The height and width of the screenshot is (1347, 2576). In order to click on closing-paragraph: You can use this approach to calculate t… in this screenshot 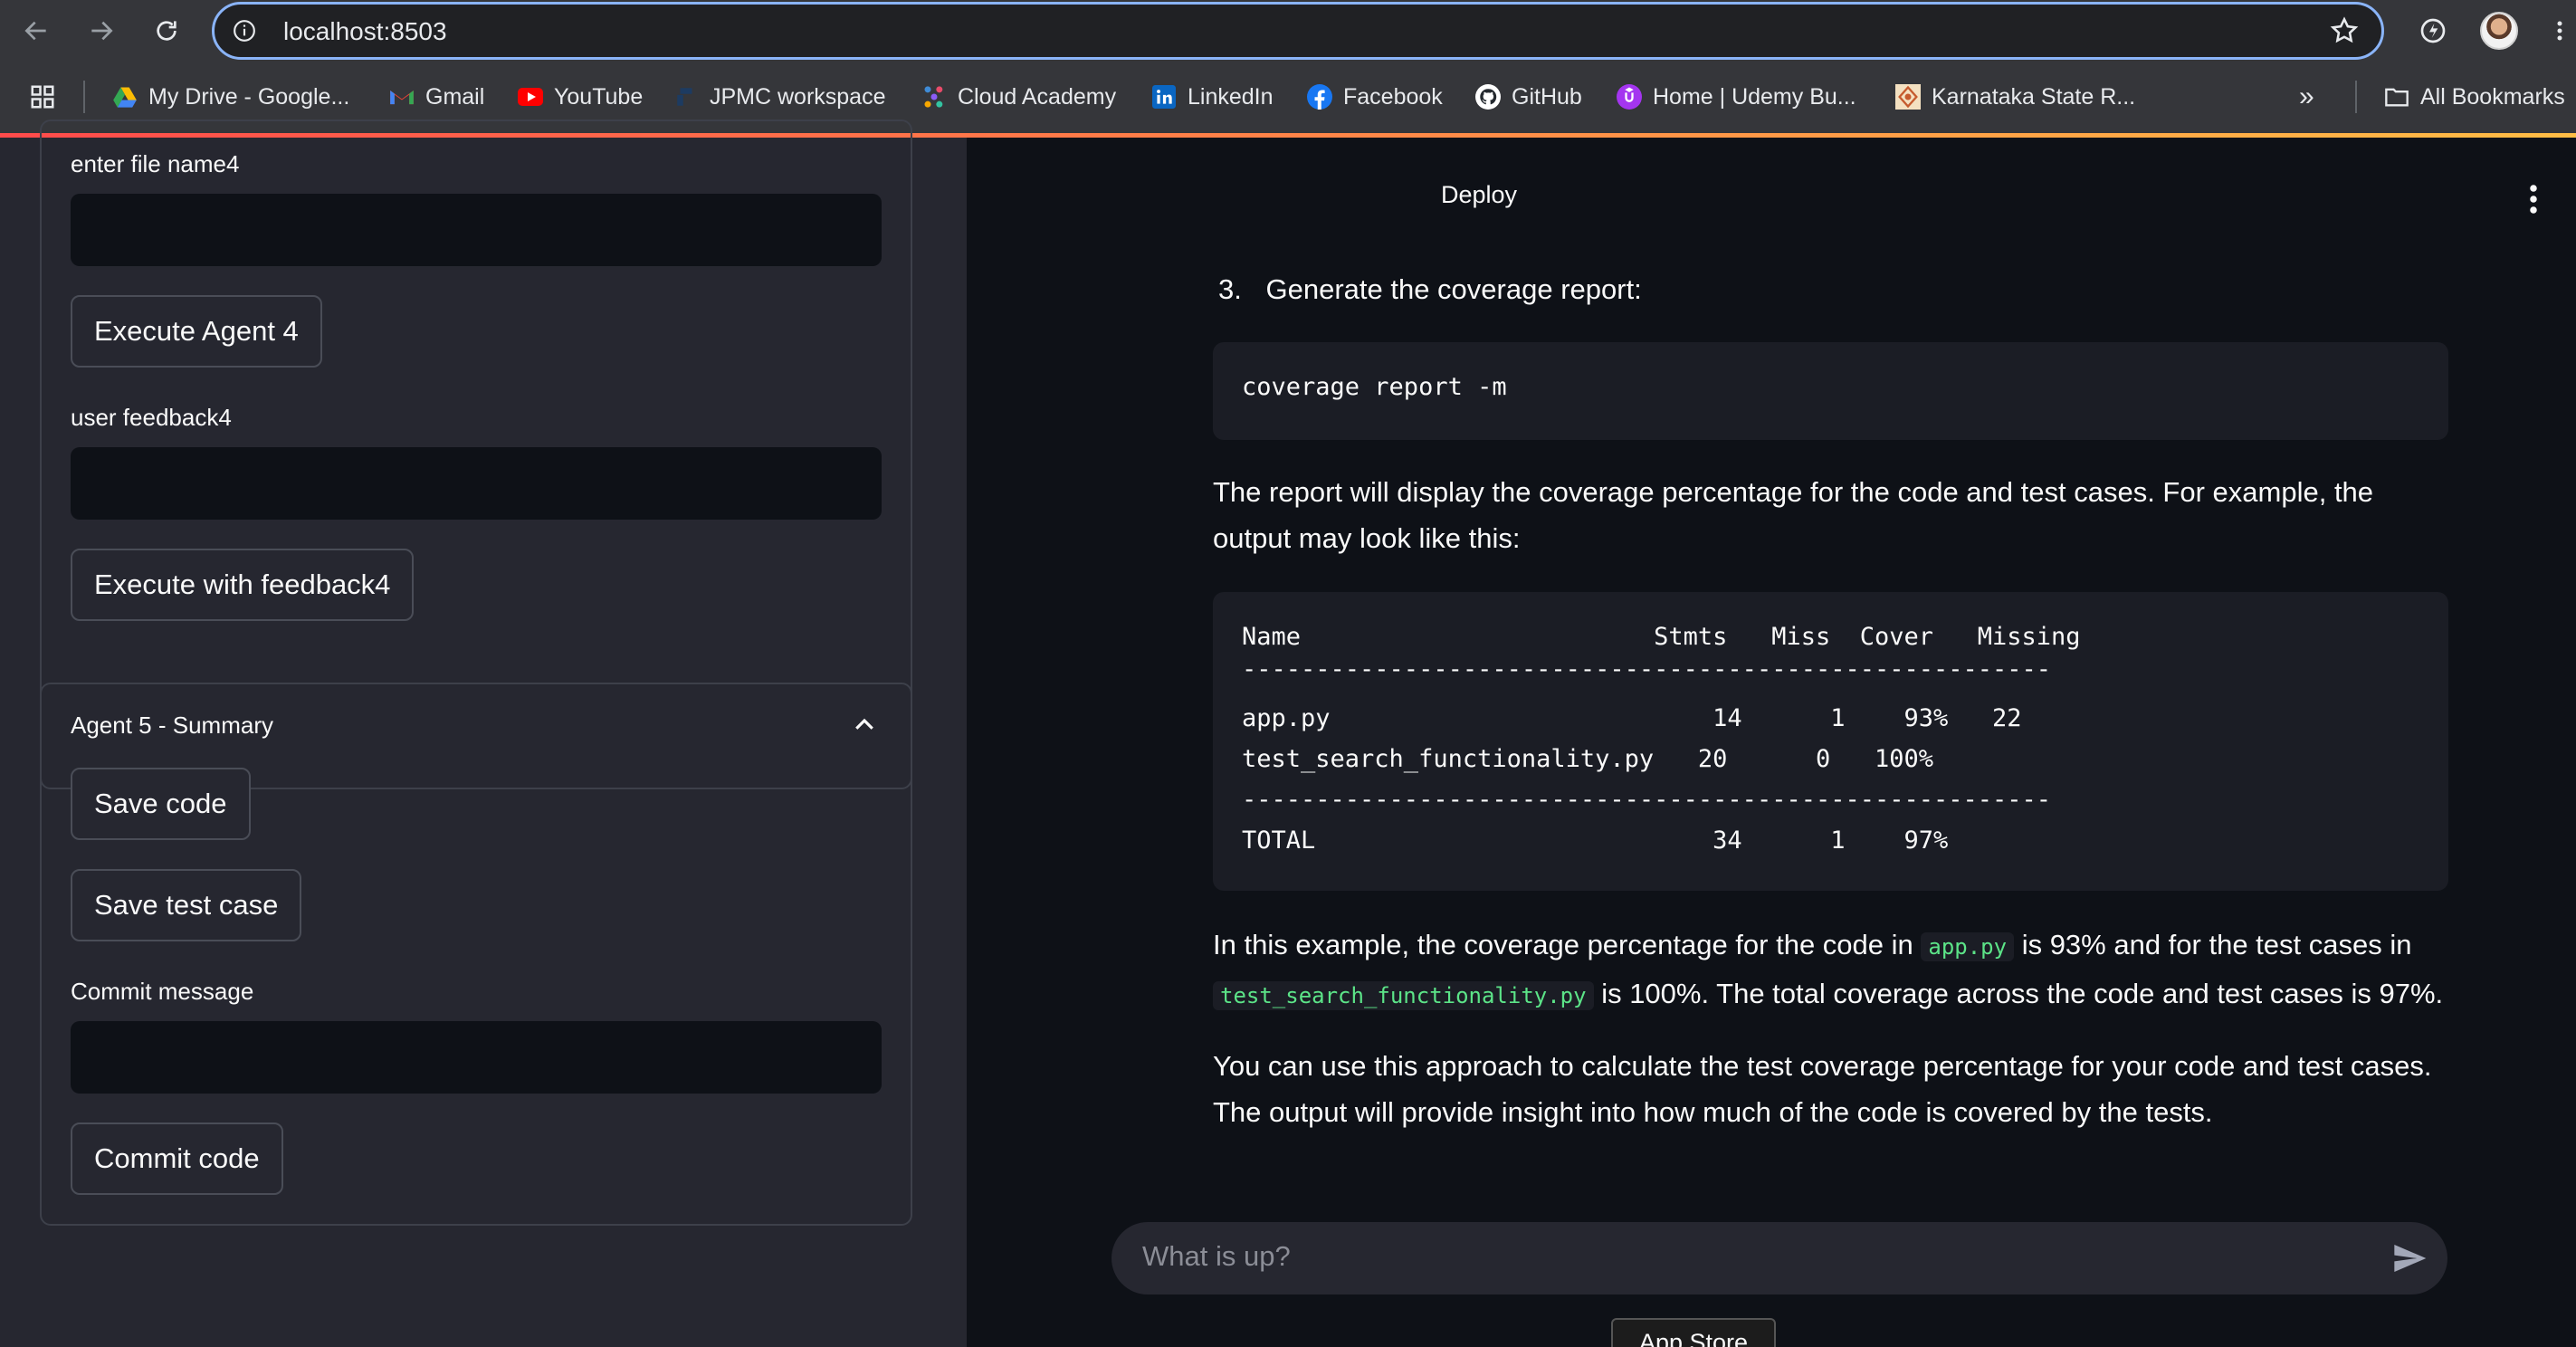, I will do `click(1823, 1089)`.